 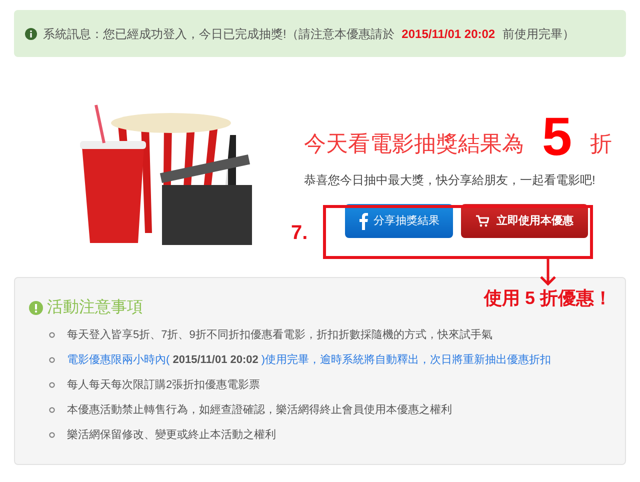 I want to click on notice-title: 活動注意事項, so click(x=95, y=308).